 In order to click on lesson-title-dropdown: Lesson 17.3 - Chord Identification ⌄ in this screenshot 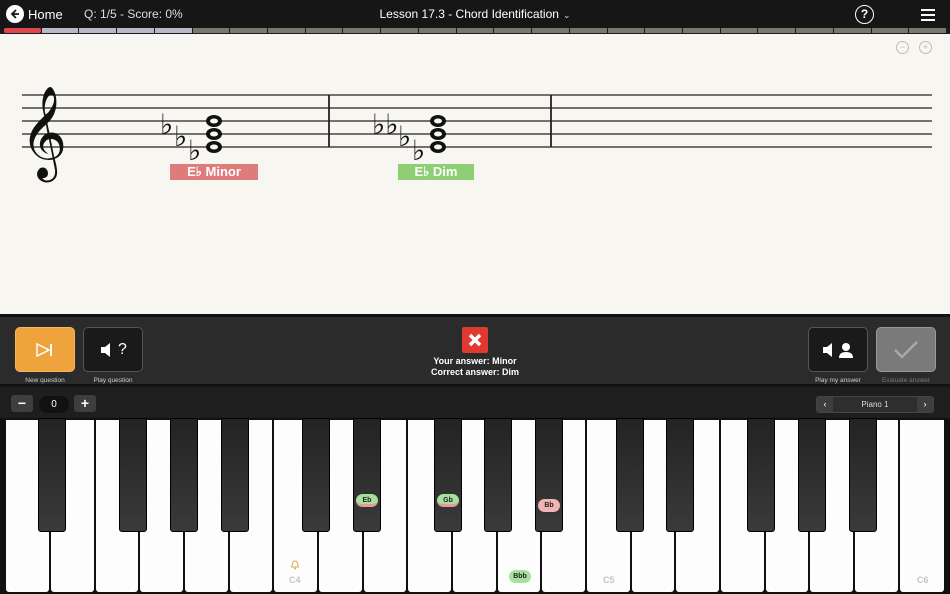, I will do `click(475, 14)`.